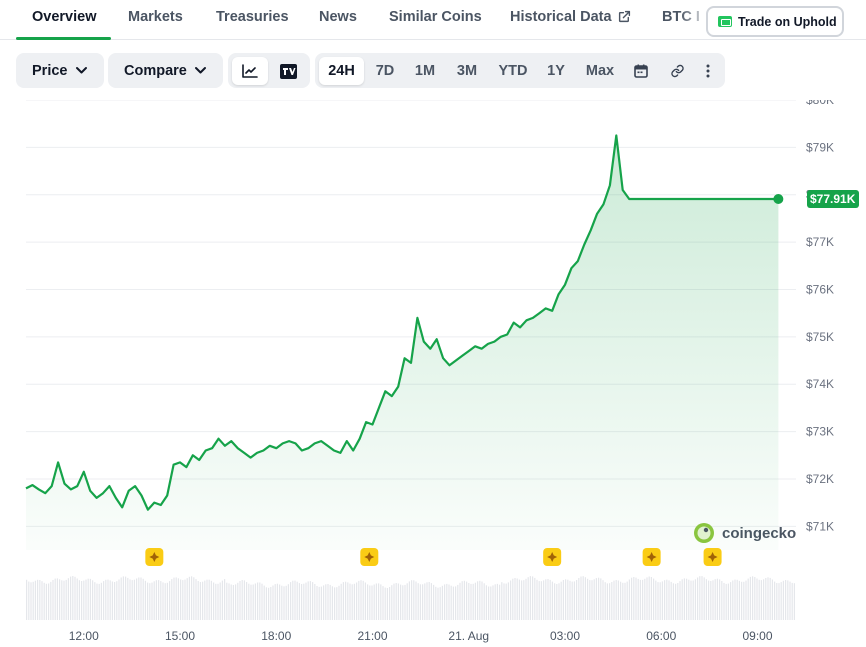 The height and width of the screenshot is (647, 866). Describe the element at coordinates (600, 71) in the screenshot. I see `range-max-button: Max` at that location.